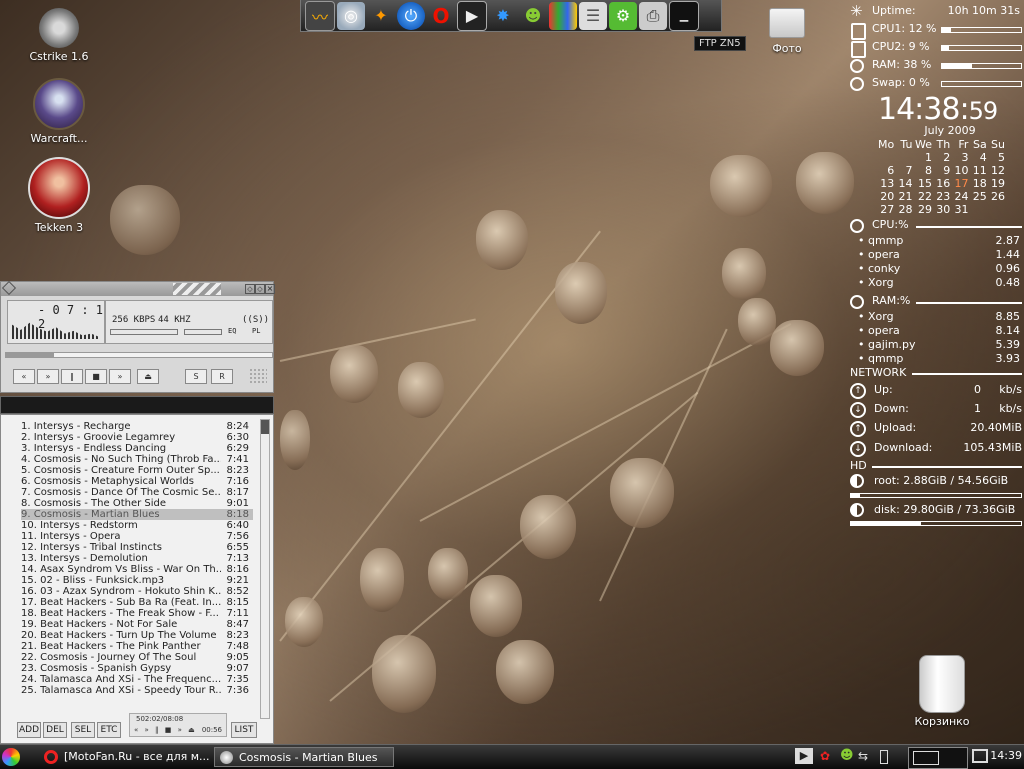  What do you see at coordinates (59, 195) in the screenshot?
I see `desktop-icon-tekken: Tekken 3` at bounding box center [59, 195].